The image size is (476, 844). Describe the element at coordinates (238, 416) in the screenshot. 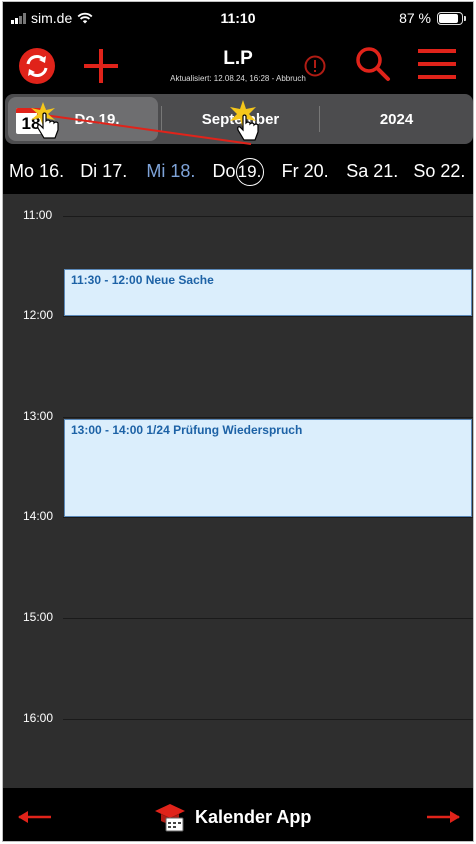

I see `hour-row: 13:00` at that location.